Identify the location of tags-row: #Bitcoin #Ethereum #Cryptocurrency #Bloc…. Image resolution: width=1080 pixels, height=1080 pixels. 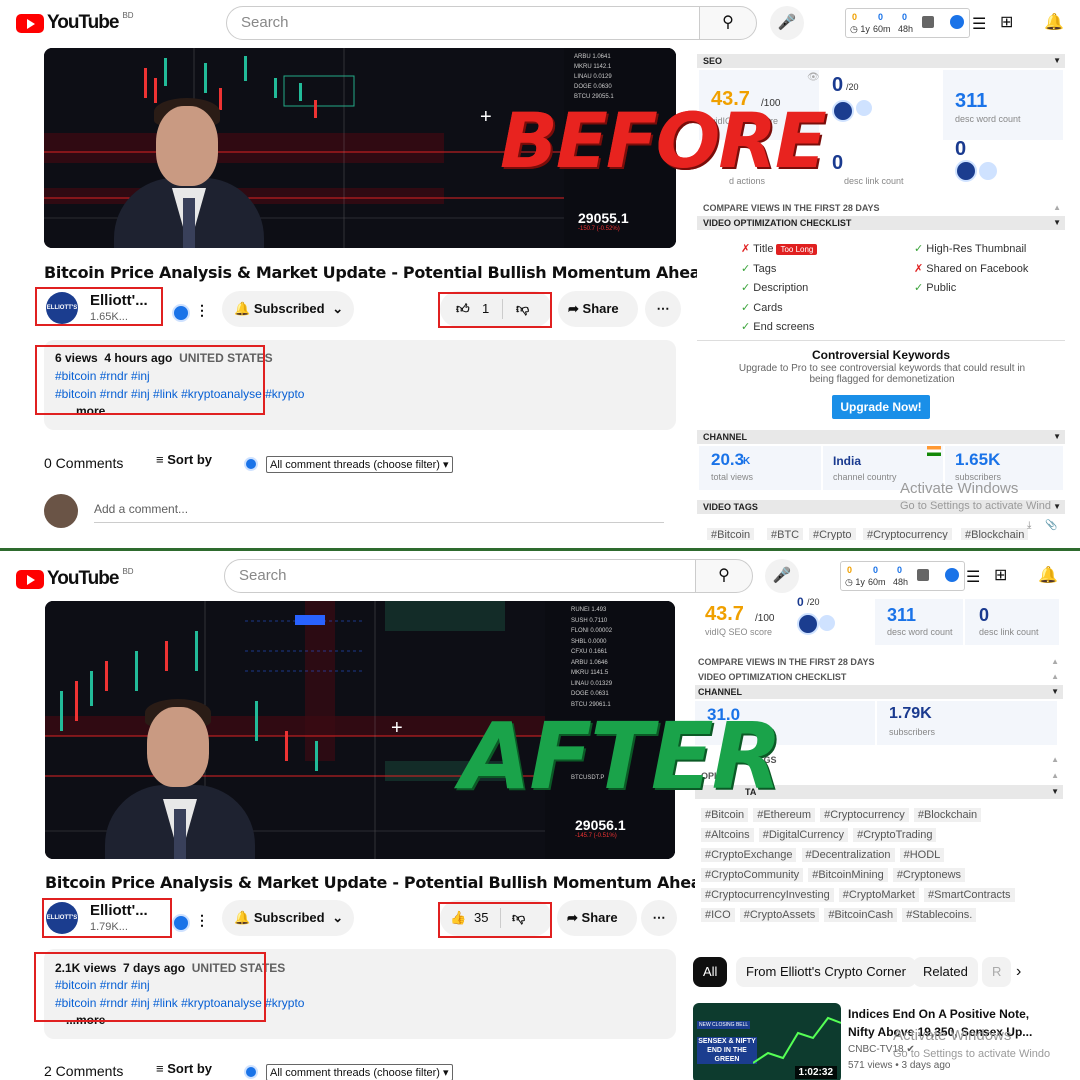
(879, 818).